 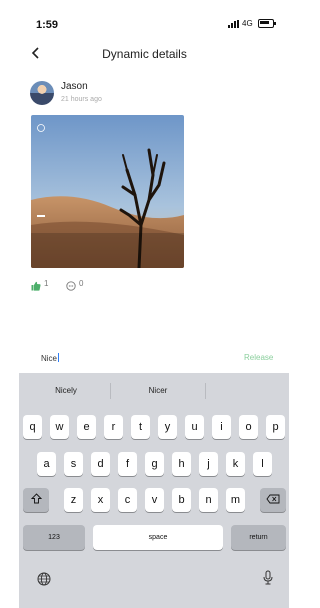 What do you see at coordinates (275, 427) in the screenshot?
I see `key-p: p` at bounding box center [275, 427].